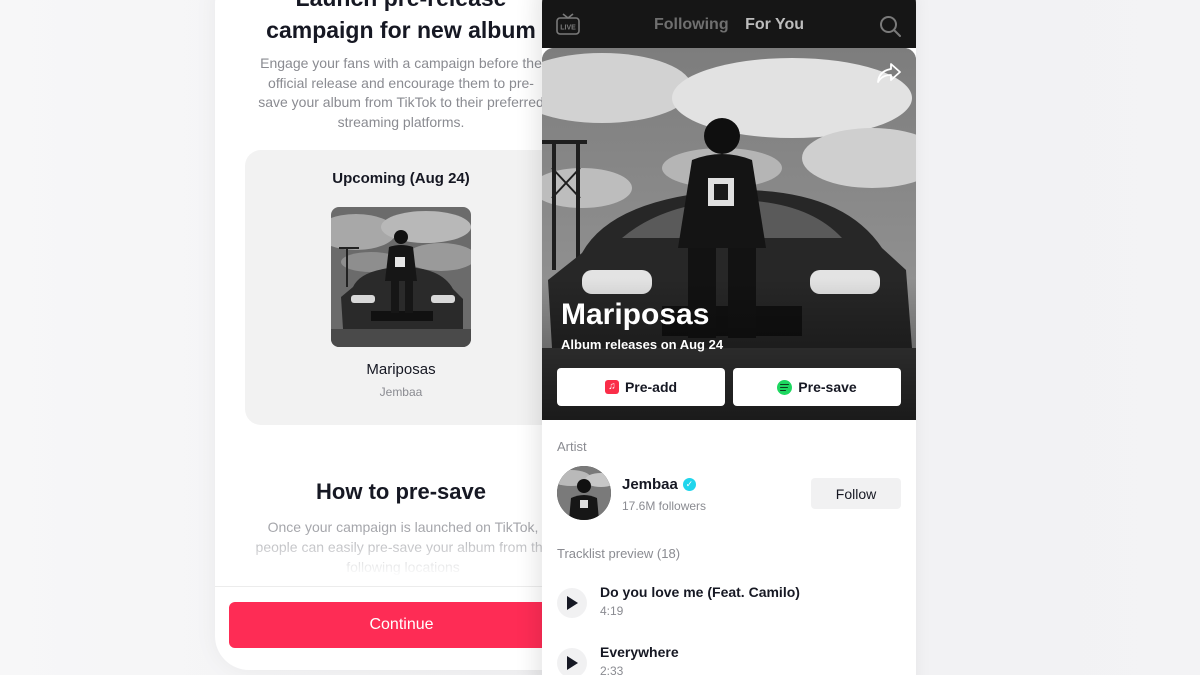 This screenshot has height=675, width=1200. Describe the element at coordinates (611, 387) in the screenshot. I see `apple-music-icon: ♫` at that location.